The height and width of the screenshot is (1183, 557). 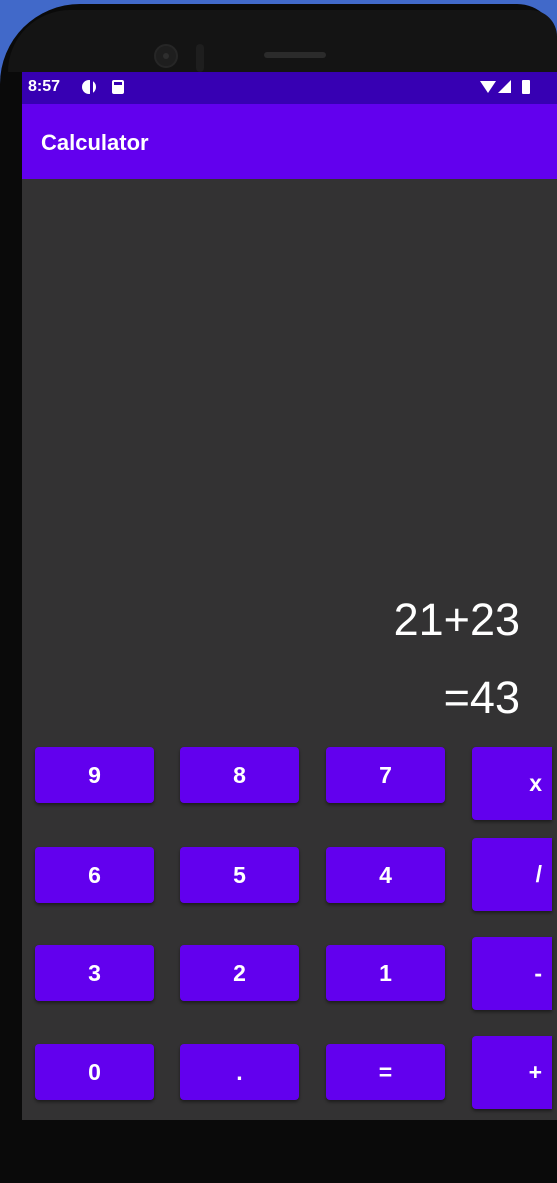 What do you see at coordinates (481, 697) in the screenshot?
I see `result-display: =43` at bounding box center [481, 697].